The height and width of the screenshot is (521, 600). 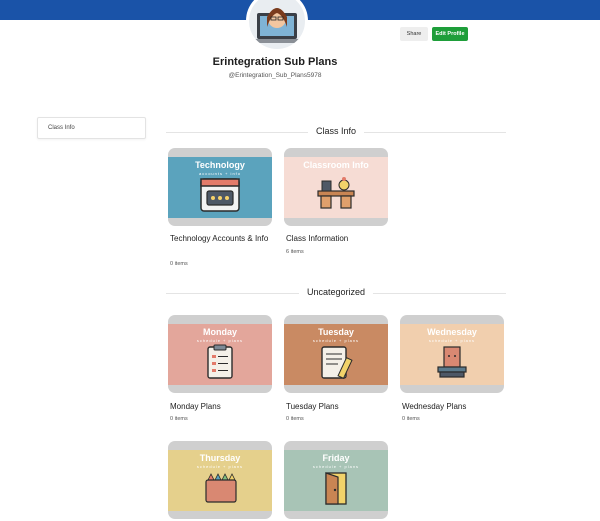 I want to click on sidebar-item-class-info: Class Info, so click(x=91, y=128).